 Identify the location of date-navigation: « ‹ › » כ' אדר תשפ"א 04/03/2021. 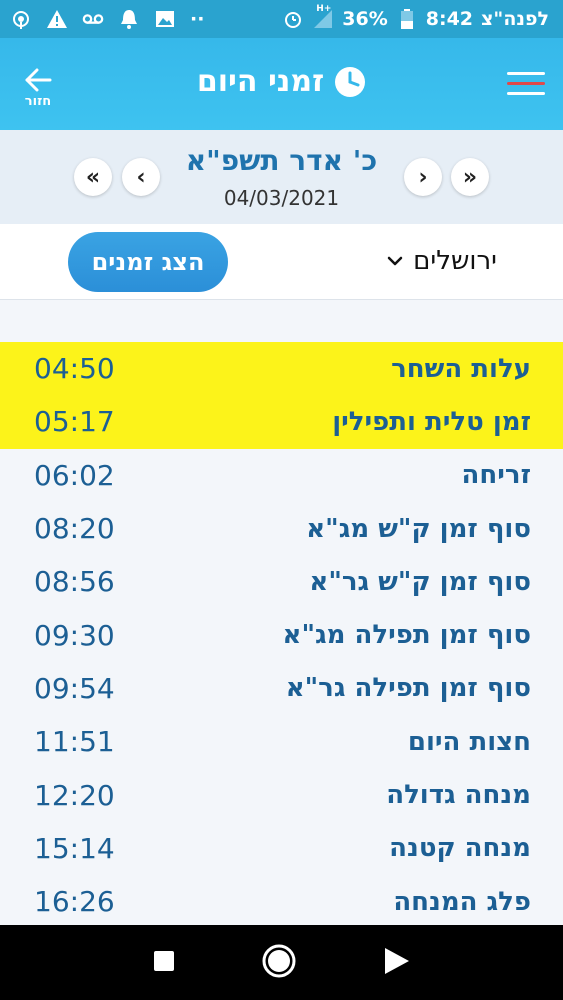
(281, 177).